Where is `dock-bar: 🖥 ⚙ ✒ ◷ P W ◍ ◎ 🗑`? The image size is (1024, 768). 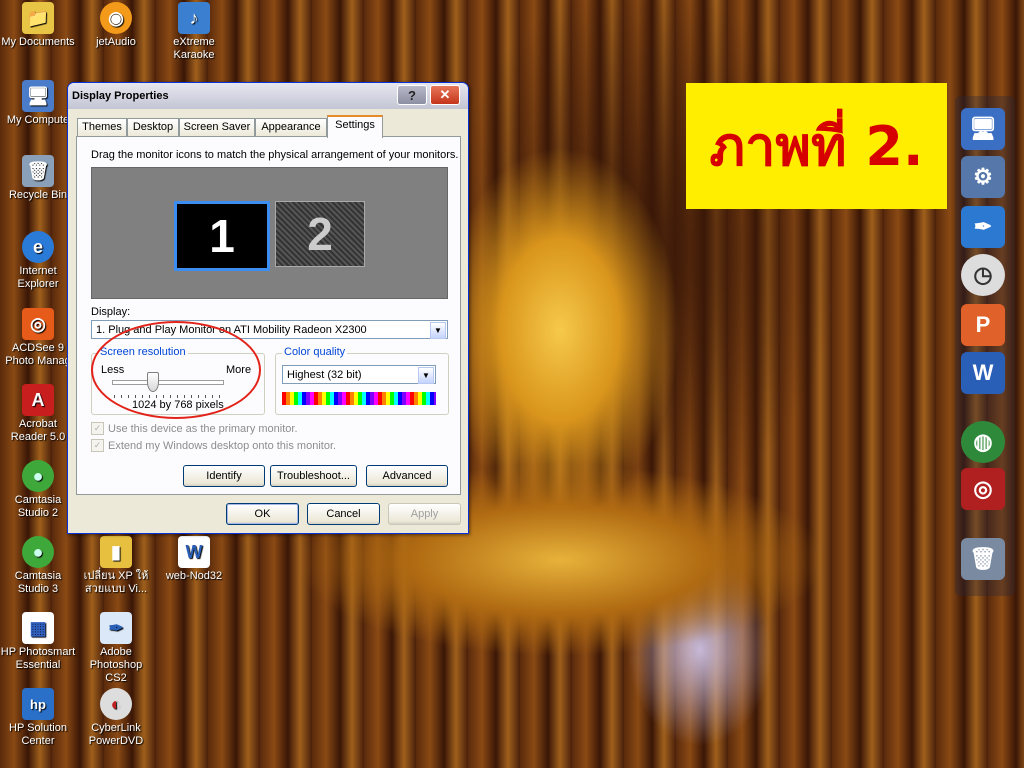 dock-bar: 🖥 ⚙ ✒ ◷ P W ◍ ◎ 🗑 is located at coordinates (985, 346).